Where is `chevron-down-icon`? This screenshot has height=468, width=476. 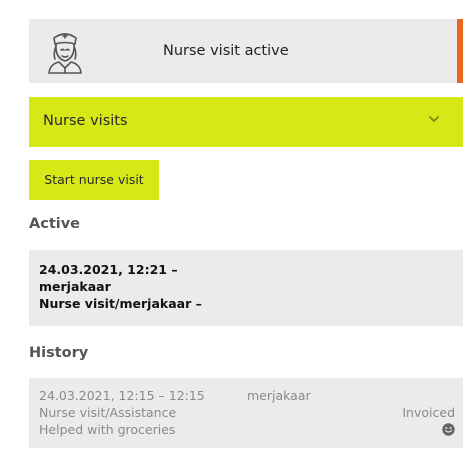
chevron-down-icon is located at coordinates (434, 119).